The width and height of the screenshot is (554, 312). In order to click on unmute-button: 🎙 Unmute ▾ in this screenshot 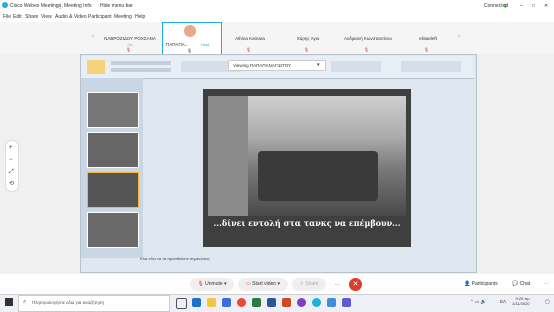, I will do `click(212, 284)`.